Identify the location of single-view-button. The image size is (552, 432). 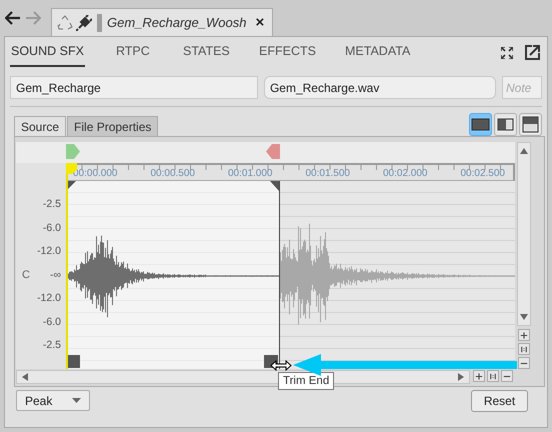
(480, 124).